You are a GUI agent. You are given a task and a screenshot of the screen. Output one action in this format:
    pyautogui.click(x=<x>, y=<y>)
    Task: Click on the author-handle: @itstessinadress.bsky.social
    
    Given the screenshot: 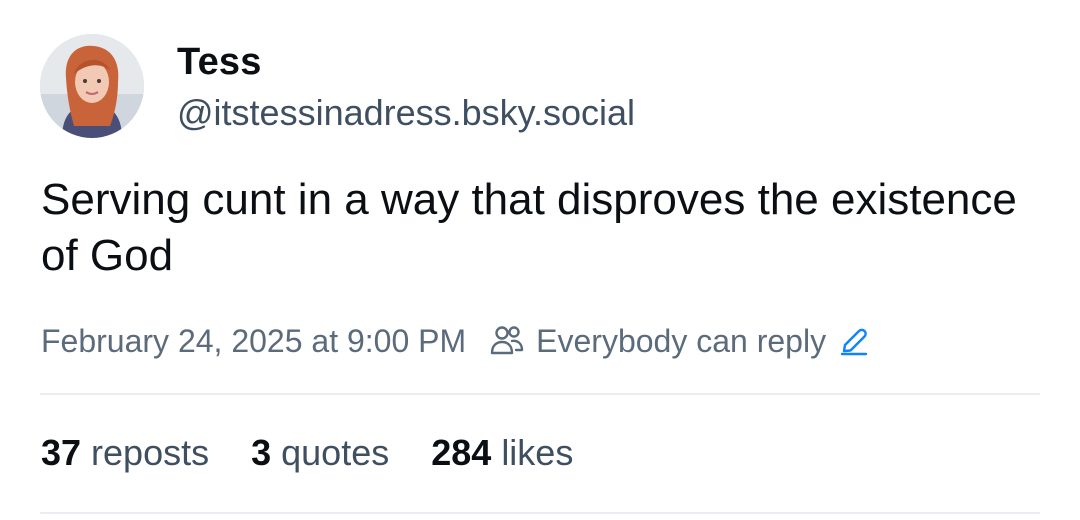 What is the action you would take?
    pyautogui.click(x=406, y=113)
    